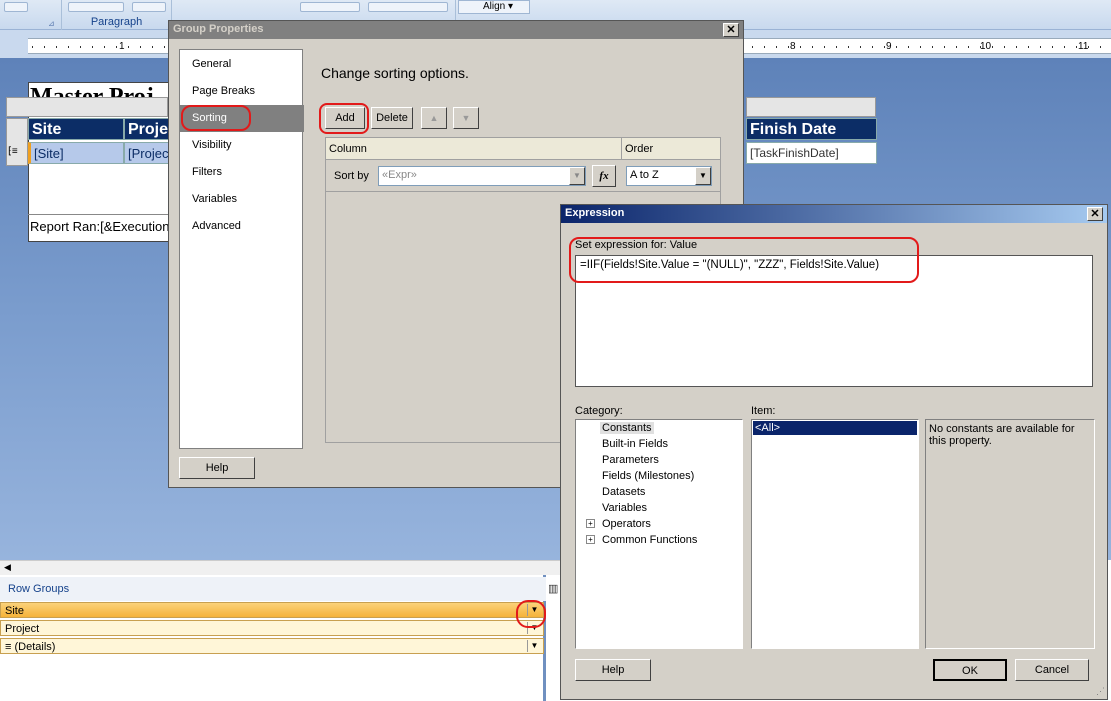 Image resolution: width=1111 pixels, height=701 pixels. Describe the element at coordinates (14, 611) in the screenshot. I see `row-group-label: Site` at that location.